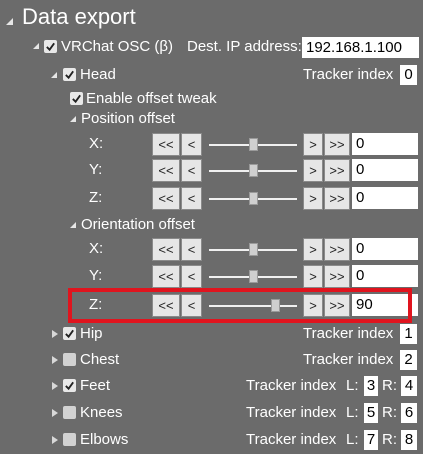 This screenshot has width=423, height=454. What do you see at coordinates (409, 440) in the screenshot?
I see `elbows-right-index-input: 8` at bounding box center [409, 440].